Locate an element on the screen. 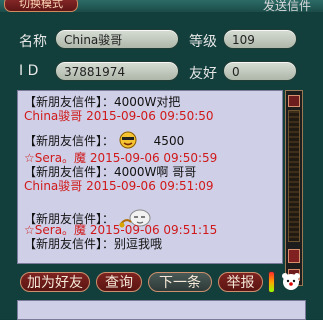  bear-emoji-icon is located at coordinates (291, 281).